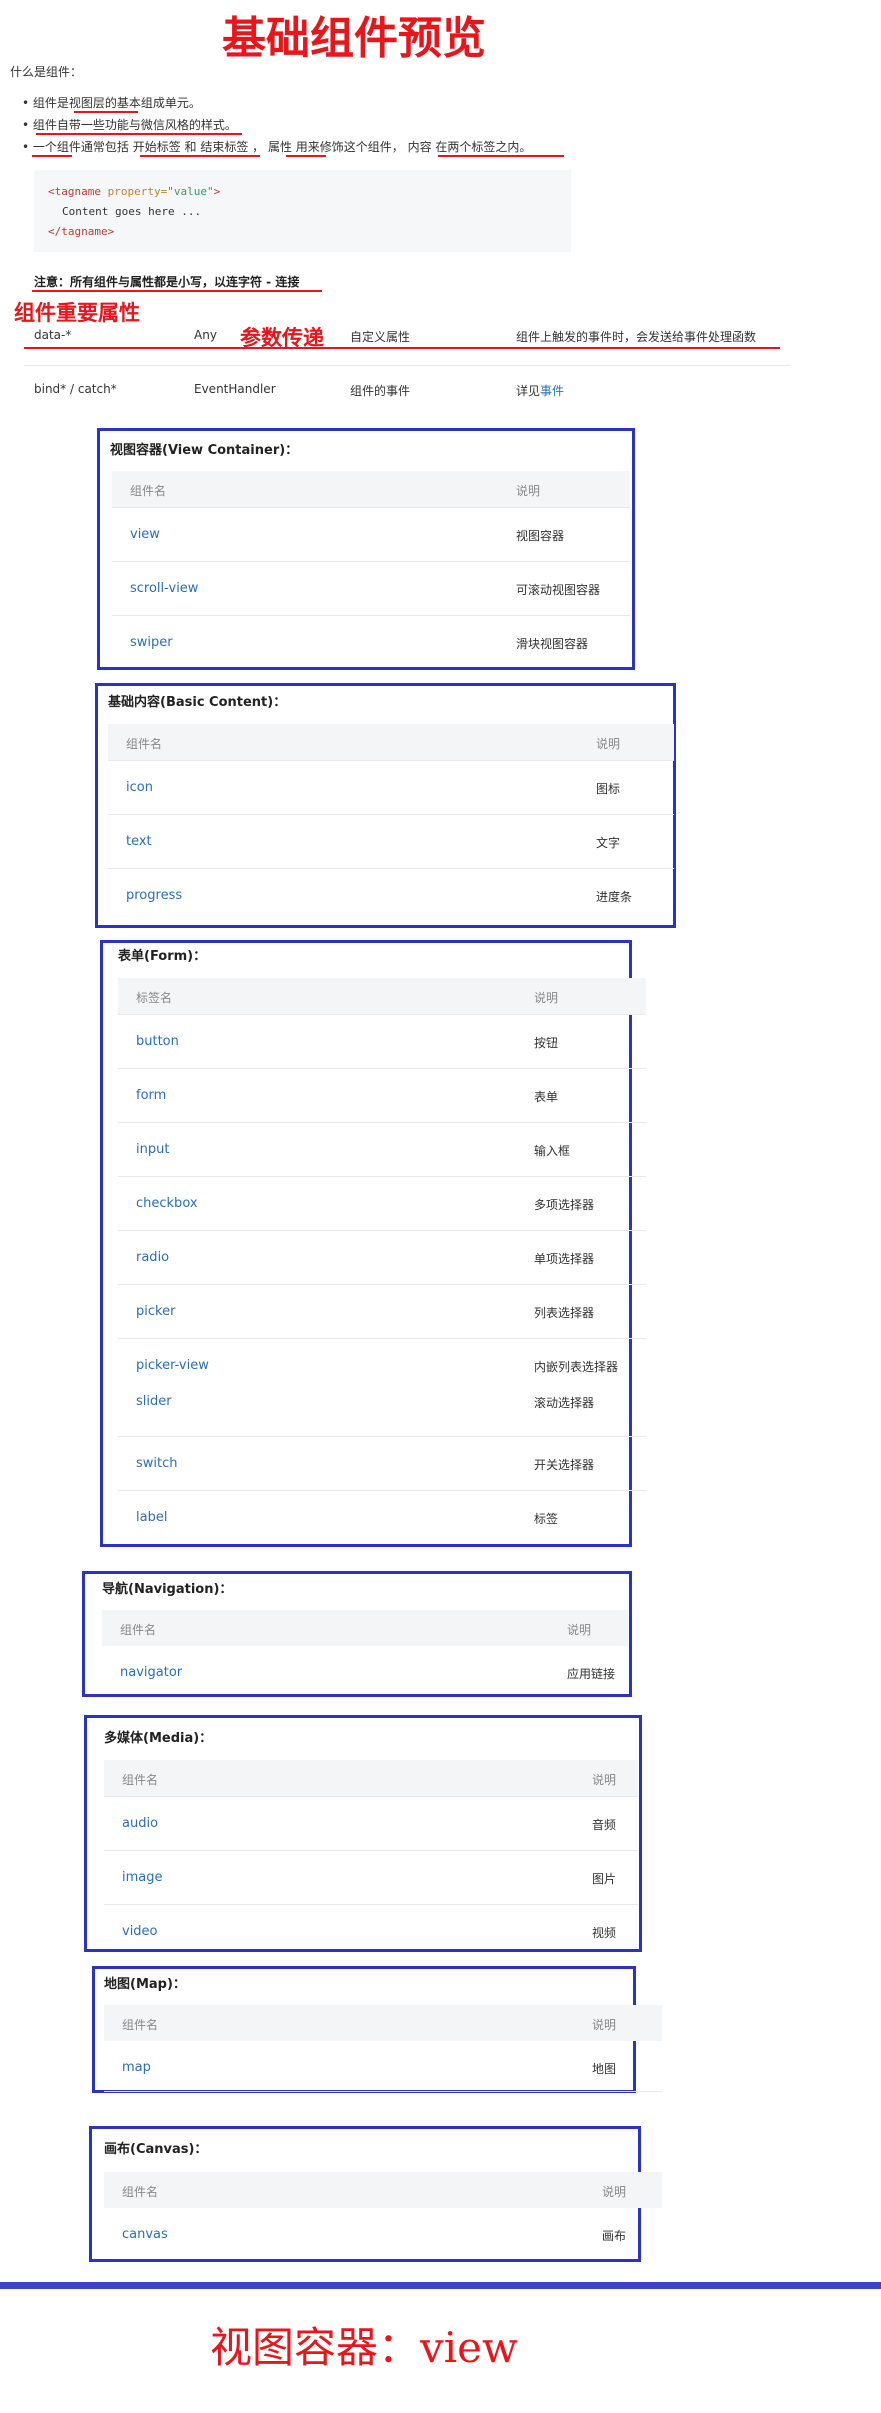  What do you see at coordinates (382, 1041) in the screenshot?
I see `table-row: button 按钮` at bounding box center [382, 1041].